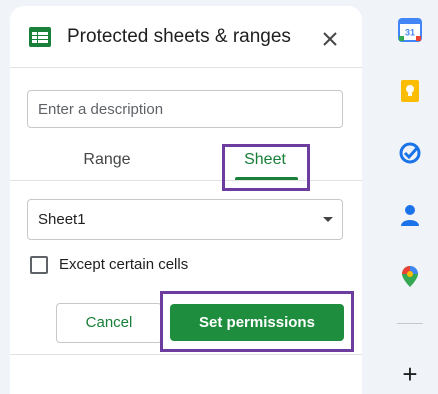  I want to click on footer-divider, so click(186, 354).